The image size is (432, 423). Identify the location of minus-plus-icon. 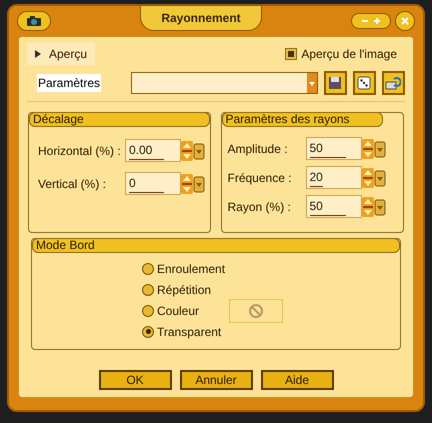
(371, 21).